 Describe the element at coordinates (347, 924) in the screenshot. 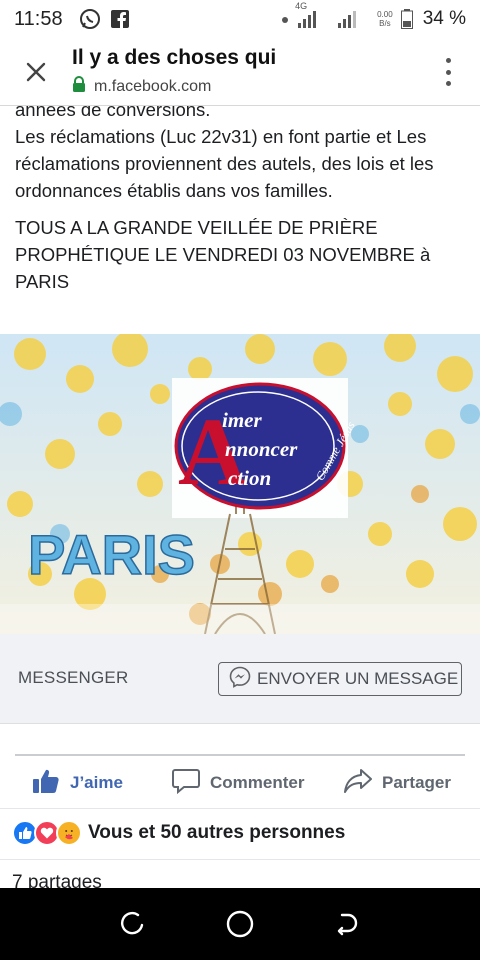

I see `back-icon` at that location.